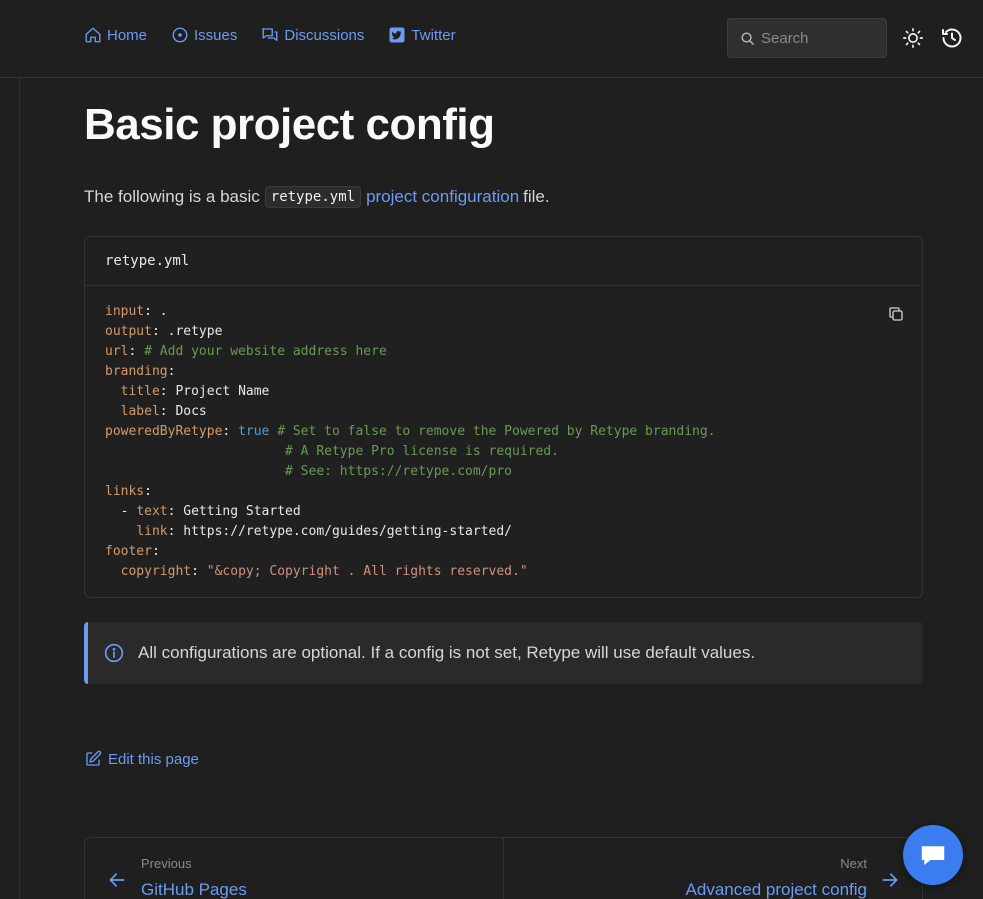 This screenshot has width=983, height=899. Describe the element at coordinates (153, 759) in the screenshot. I see `edit-page-label: Edit this page` at that location.